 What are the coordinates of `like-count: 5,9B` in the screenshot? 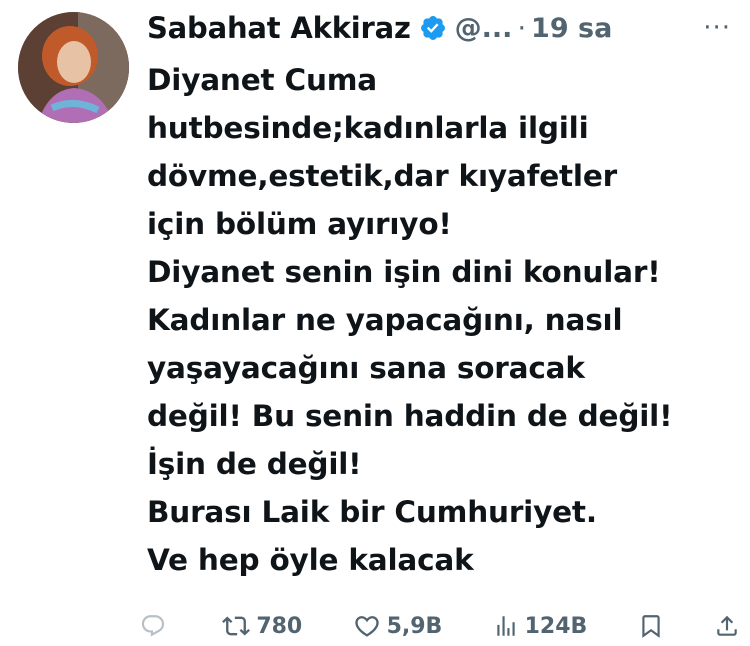 It's located at (414, 626).